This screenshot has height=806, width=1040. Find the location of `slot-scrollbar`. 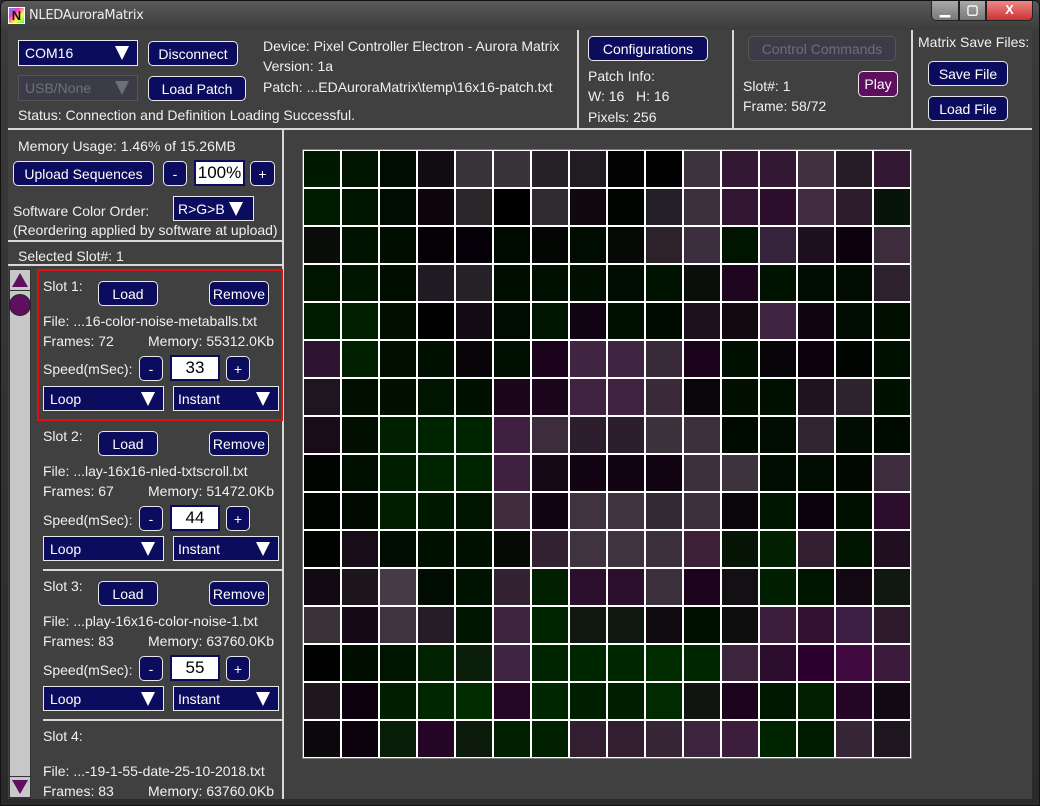

slot-scrollbar is located at coordinates (20, 534).